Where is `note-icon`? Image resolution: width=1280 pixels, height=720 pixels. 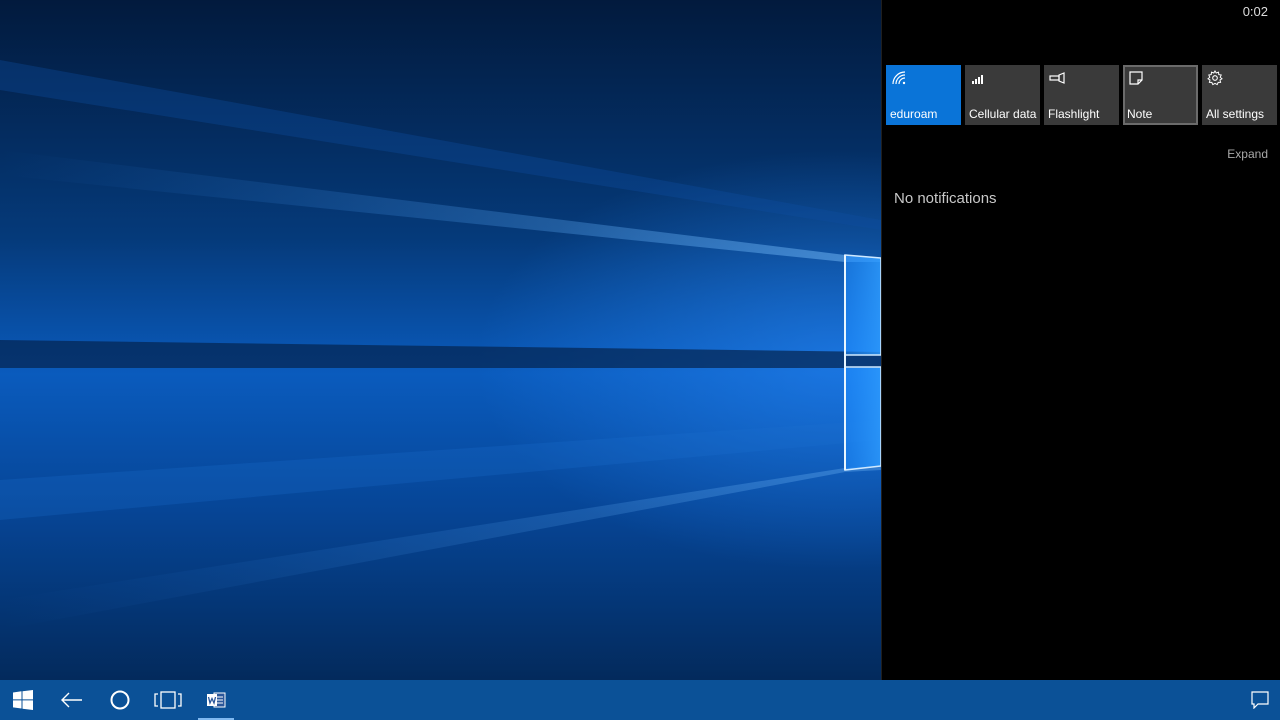 note-icon is located at coordinates (1136, 78).